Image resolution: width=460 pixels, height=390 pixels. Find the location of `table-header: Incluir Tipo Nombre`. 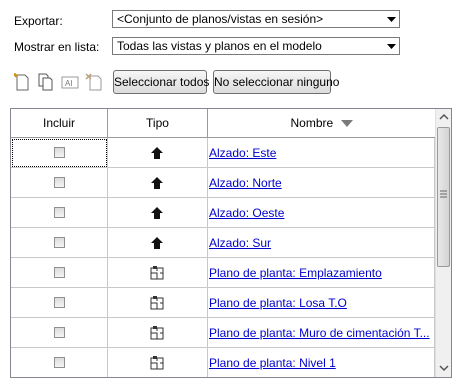

table-header: Incluir Tipo Nombre is located at coordinates (223, 123).